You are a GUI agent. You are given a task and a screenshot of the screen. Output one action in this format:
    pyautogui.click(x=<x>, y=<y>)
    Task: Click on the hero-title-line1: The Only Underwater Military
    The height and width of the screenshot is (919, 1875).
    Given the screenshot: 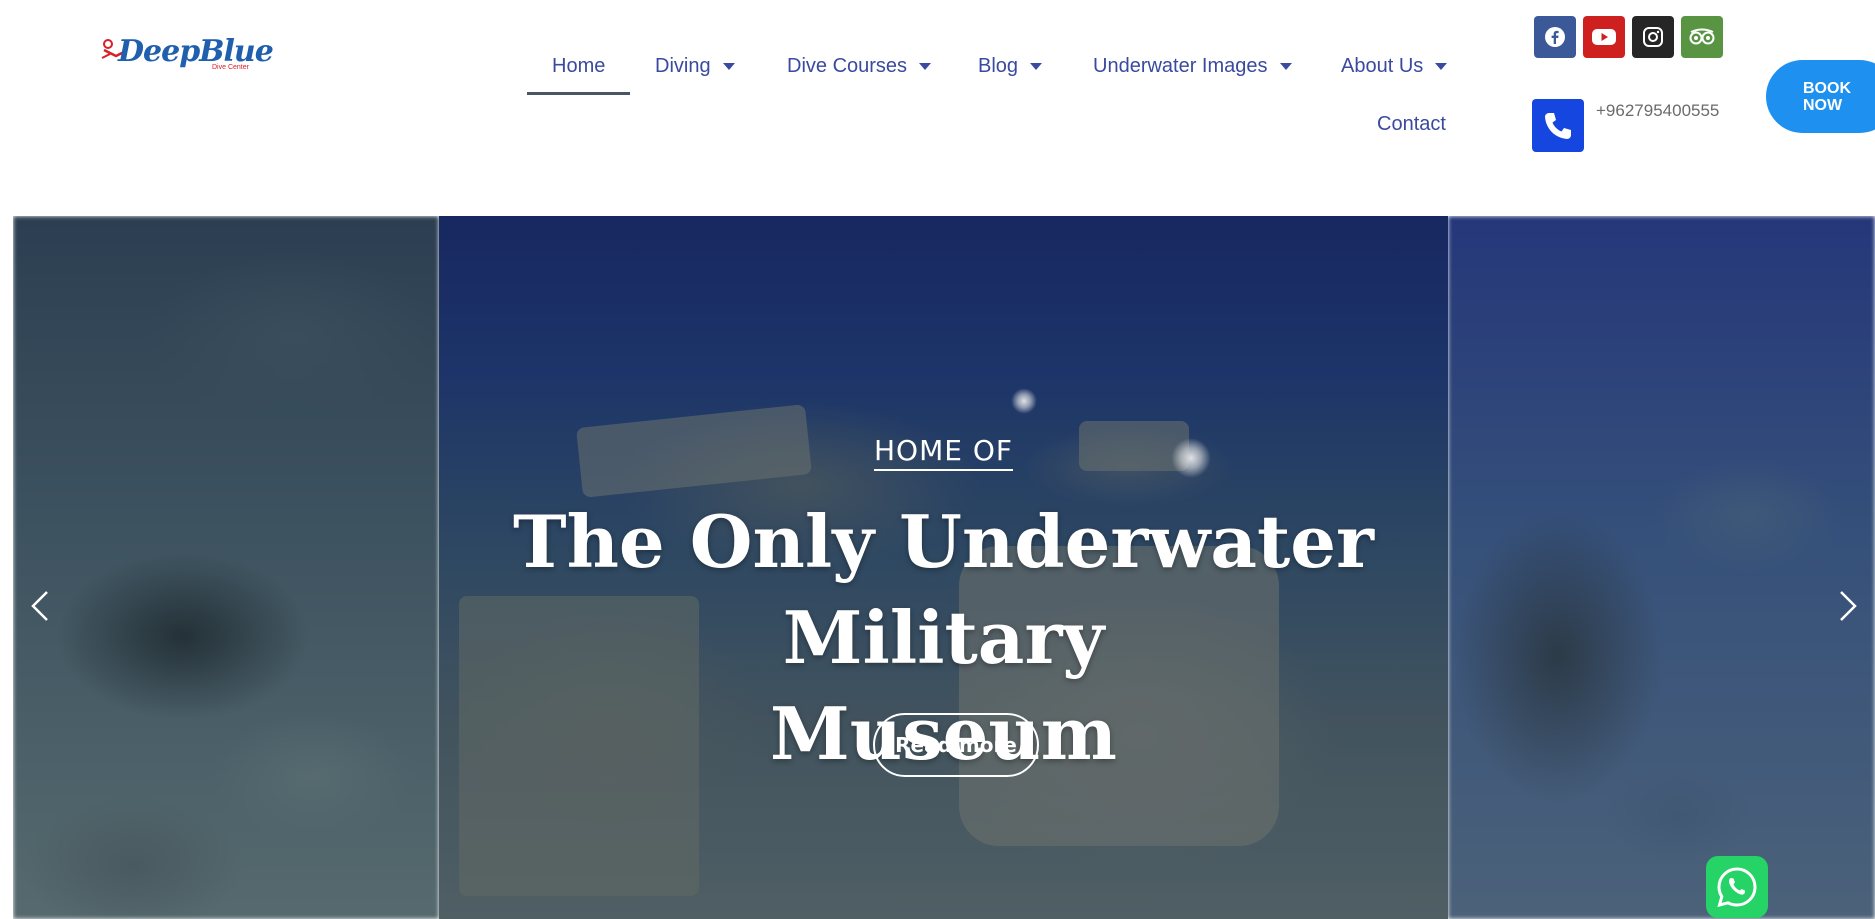 What is the action you would take?
    pyautogui.click(x=943, y=589)
    